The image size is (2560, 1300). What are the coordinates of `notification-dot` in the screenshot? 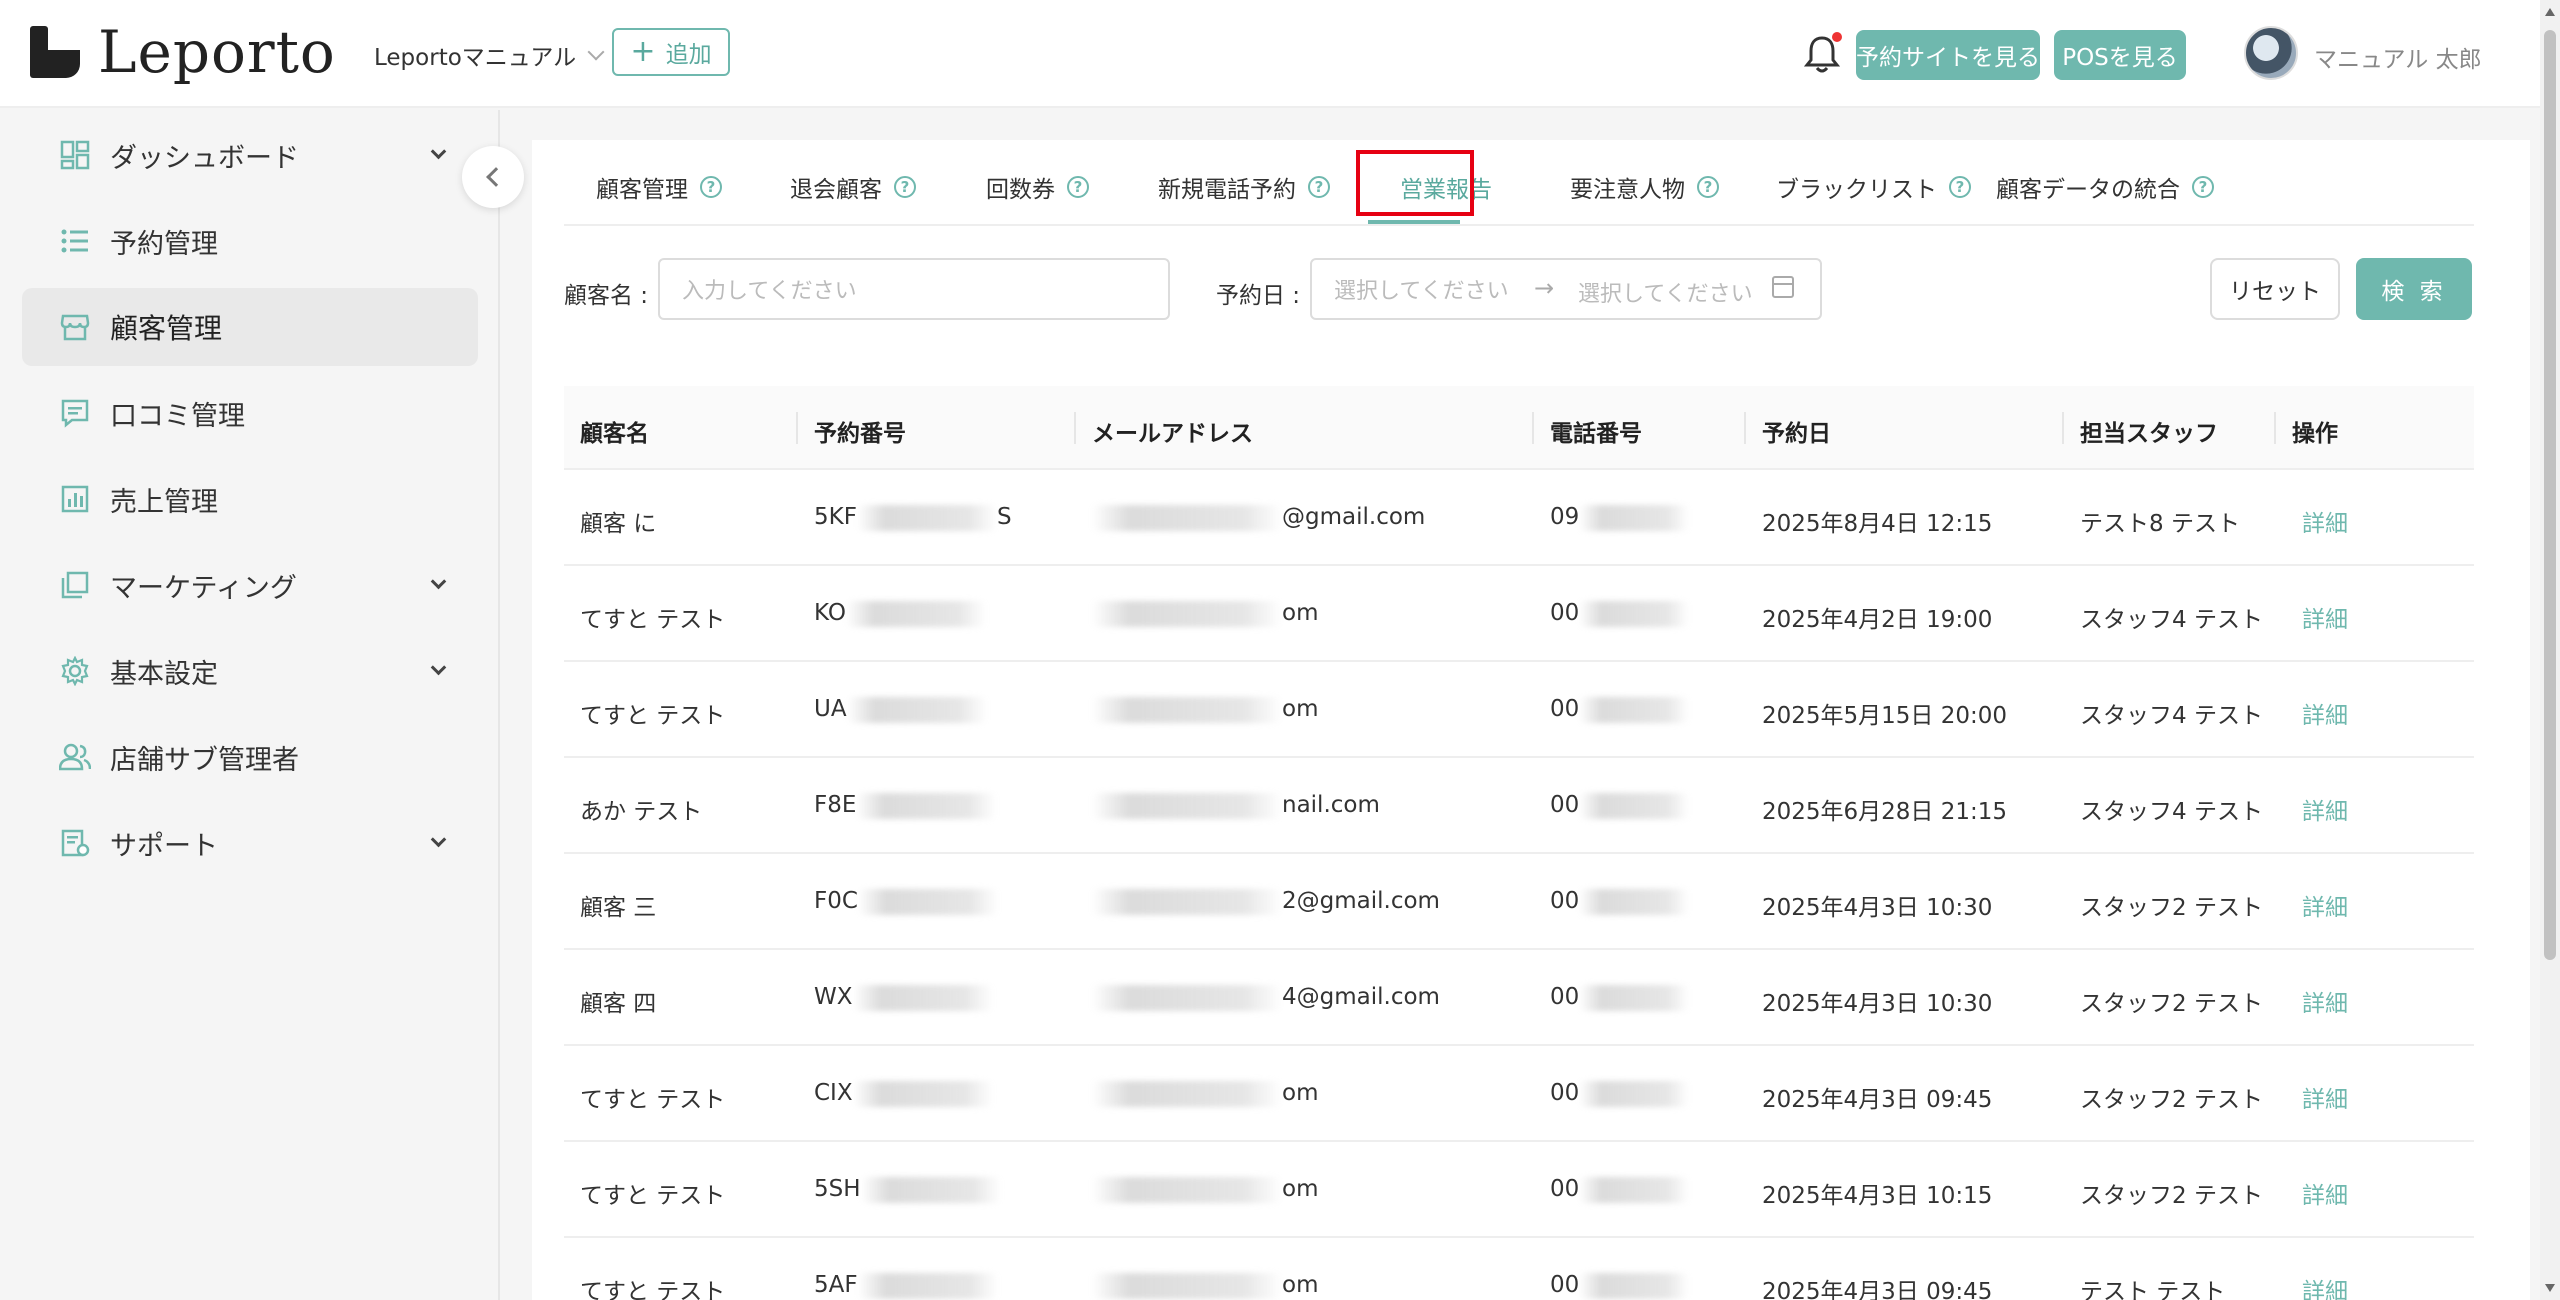 It's located at (1837, 37).